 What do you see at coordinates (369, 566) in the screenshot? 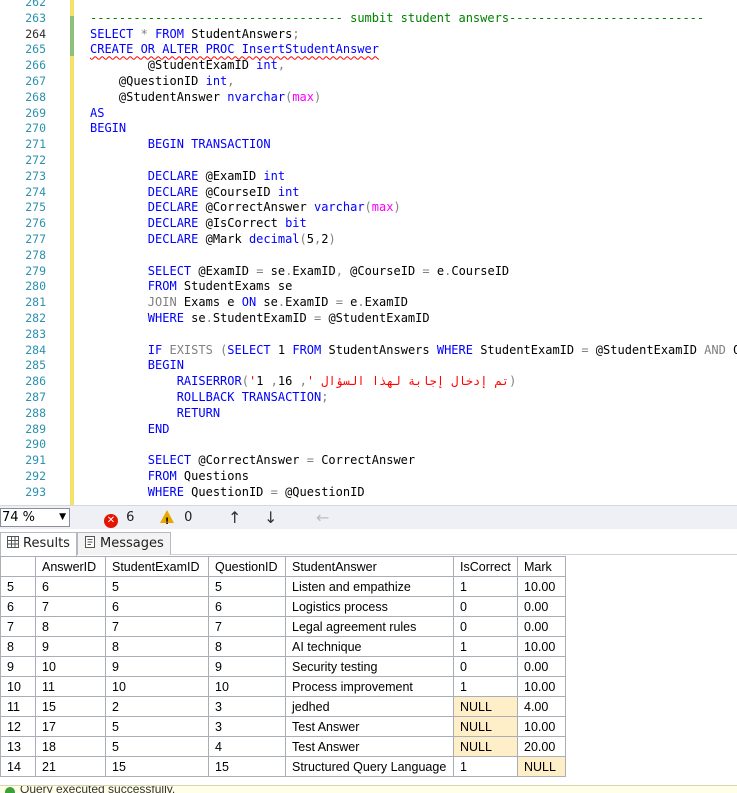
I see `column-header: StudentAnswer` at bounding box center [369, 566].